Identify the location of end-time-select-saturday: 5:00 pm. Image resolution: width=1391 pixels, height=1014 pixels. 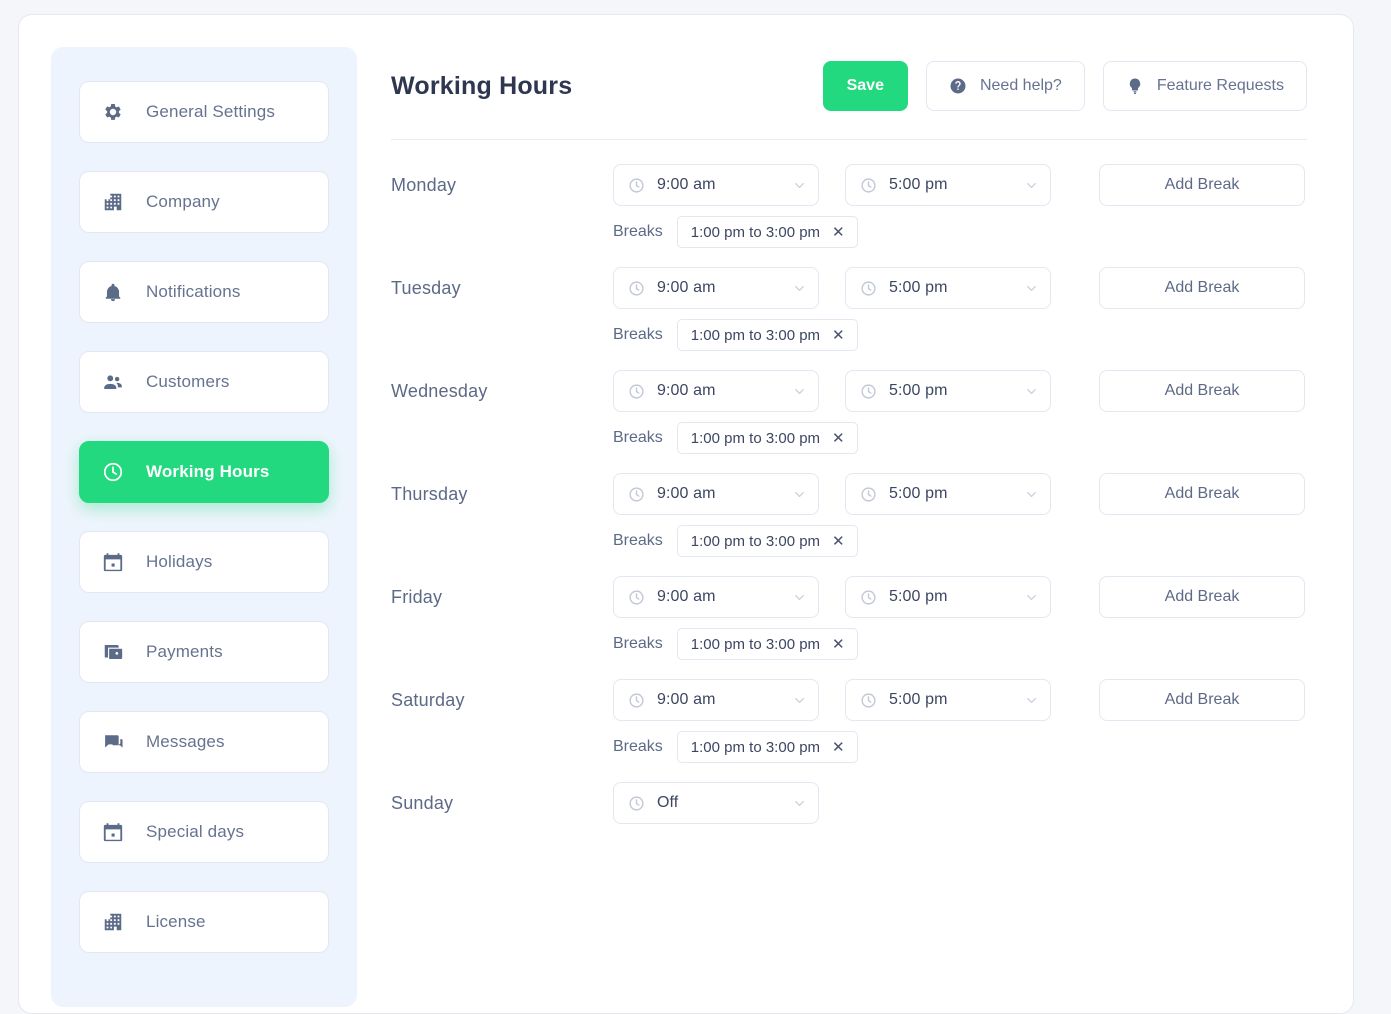
(948, 700).